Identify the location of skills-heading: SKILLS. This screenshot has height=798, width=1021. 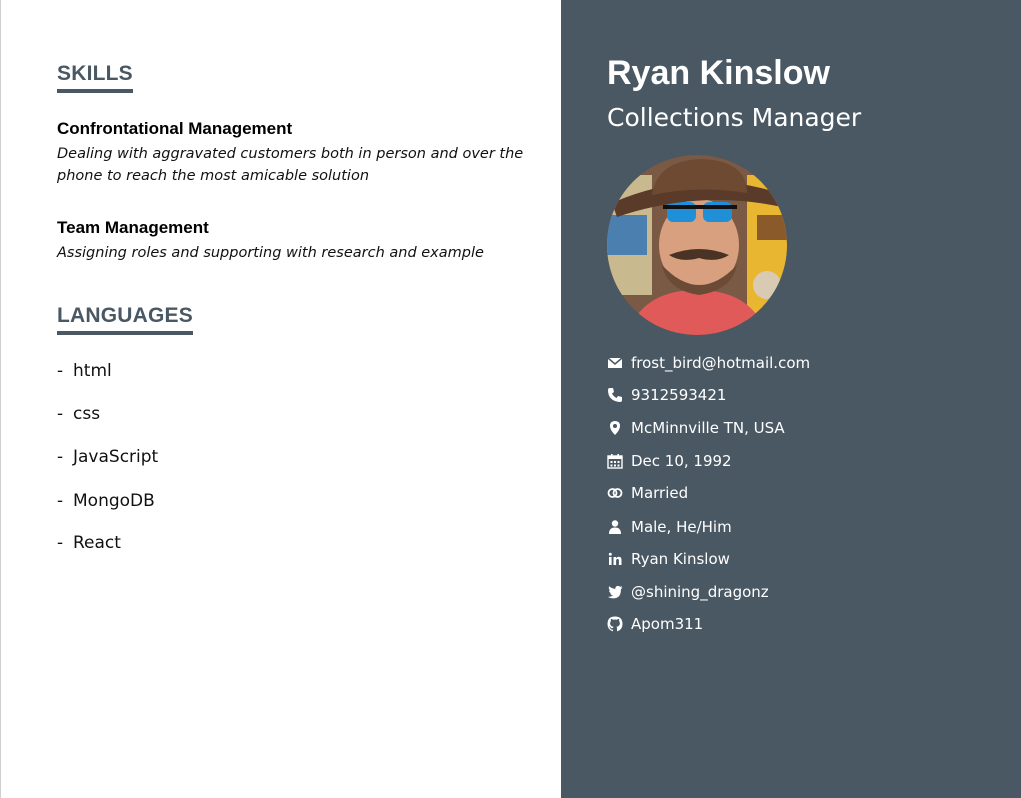
(95, 77).